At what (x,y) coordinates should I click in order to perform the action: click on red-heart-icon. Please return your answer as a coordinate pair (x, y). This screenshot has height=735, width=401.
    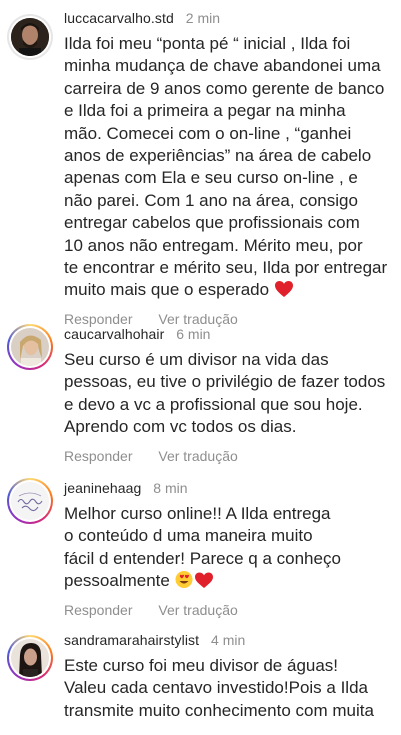
    Looking at the image, I should click on (283, 289).